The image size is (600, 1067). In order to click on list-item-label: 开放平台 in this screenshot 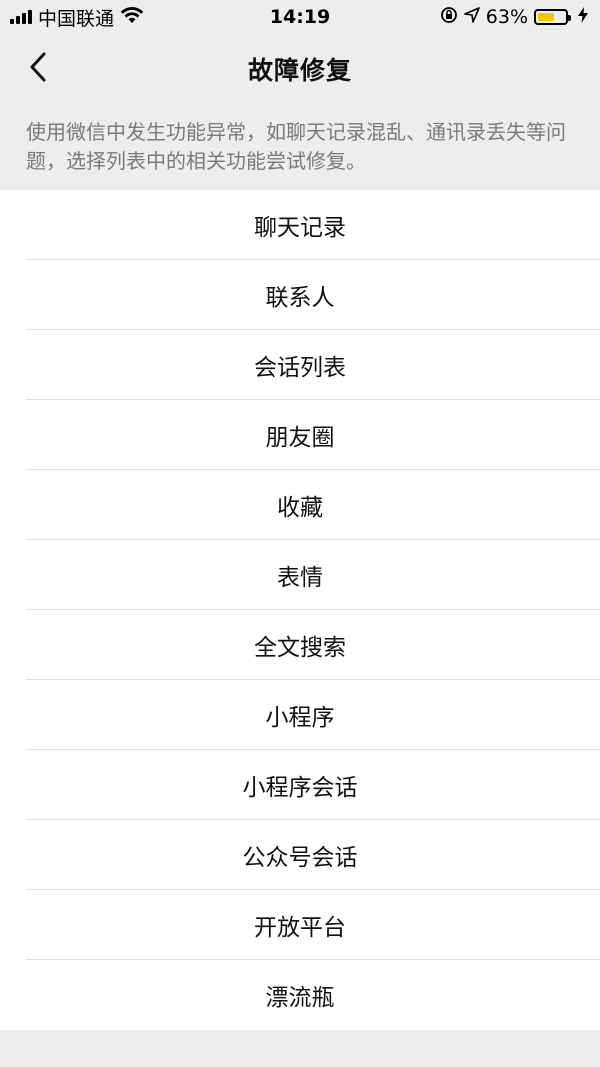, I will do `click(300, 928)`.